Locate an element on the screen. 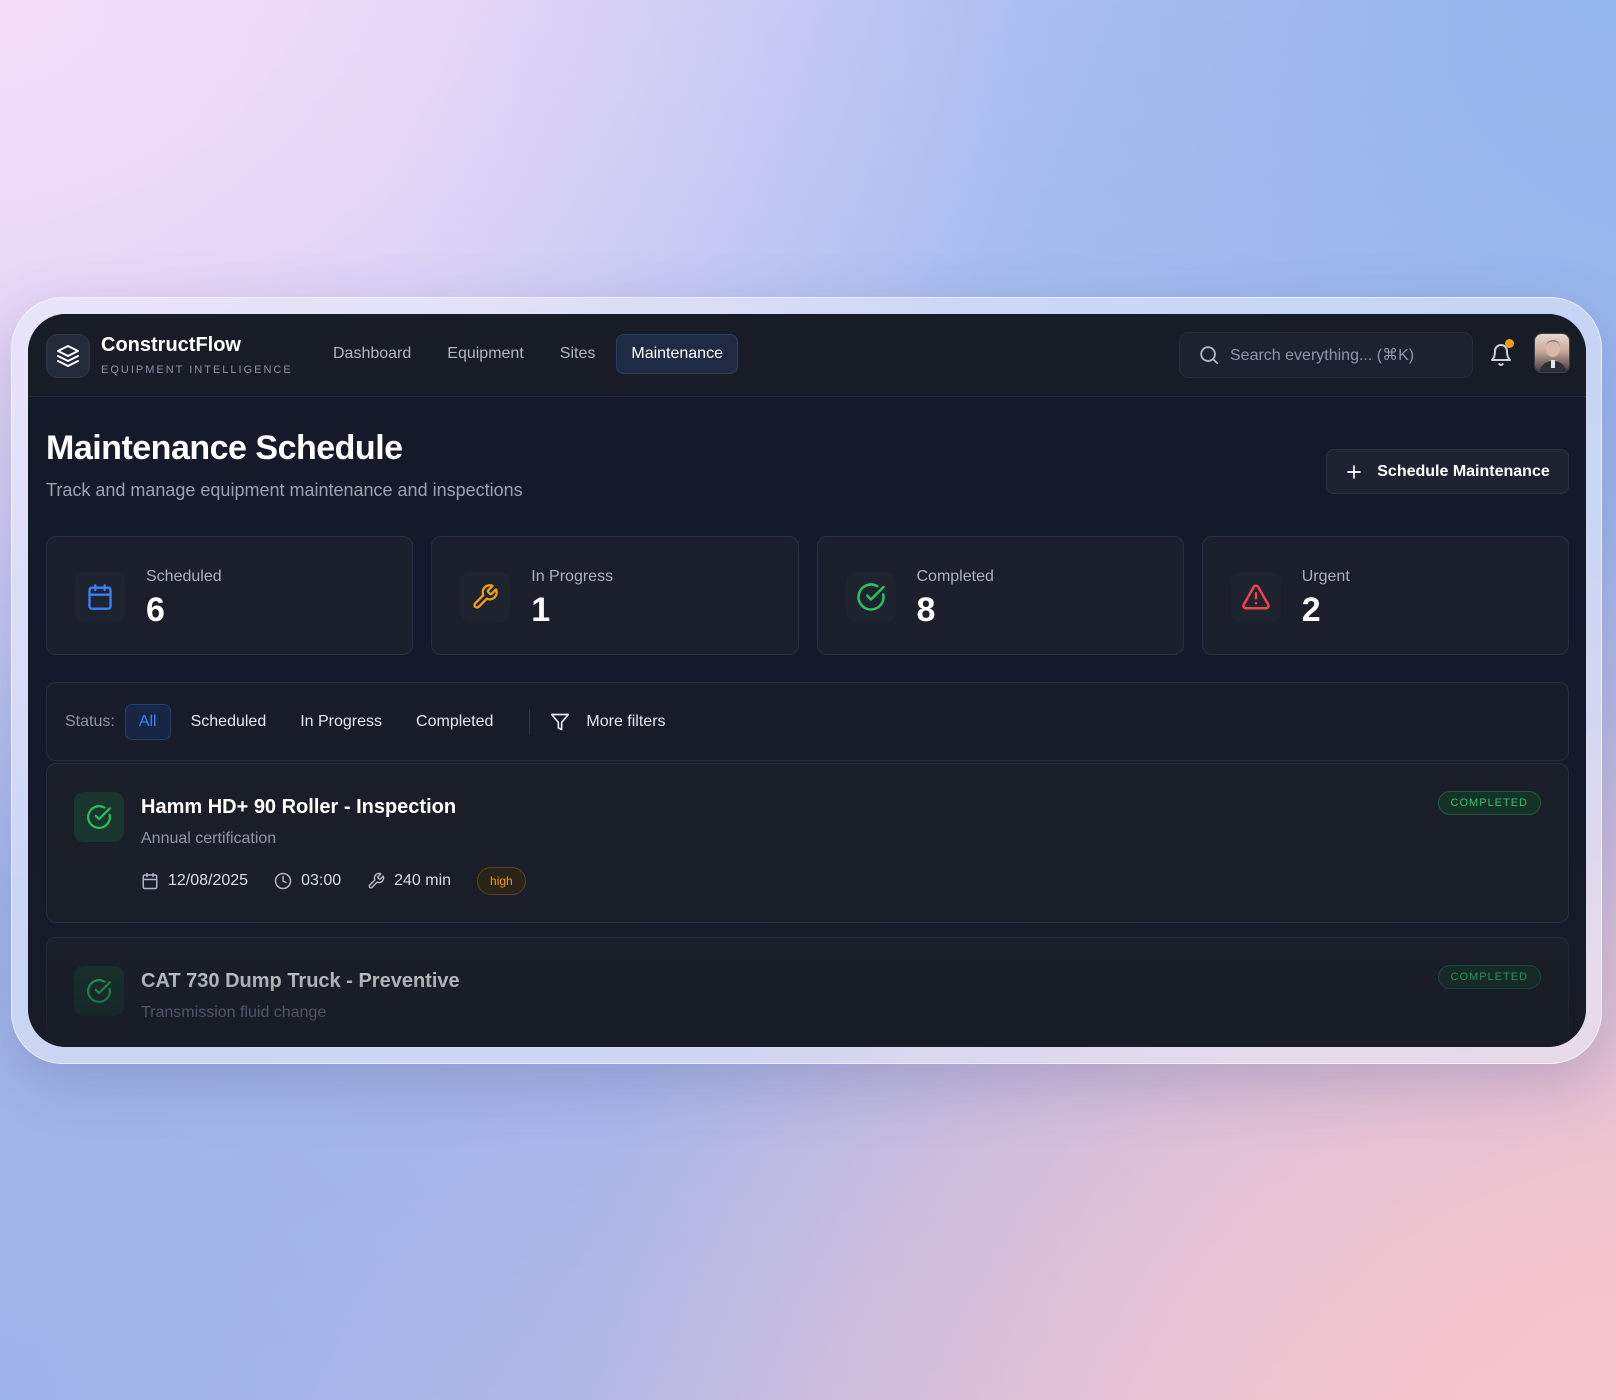 Image resolution: width=1616 pixels, height=1400 pixels. avatar is located at coordinates (1552, 353).